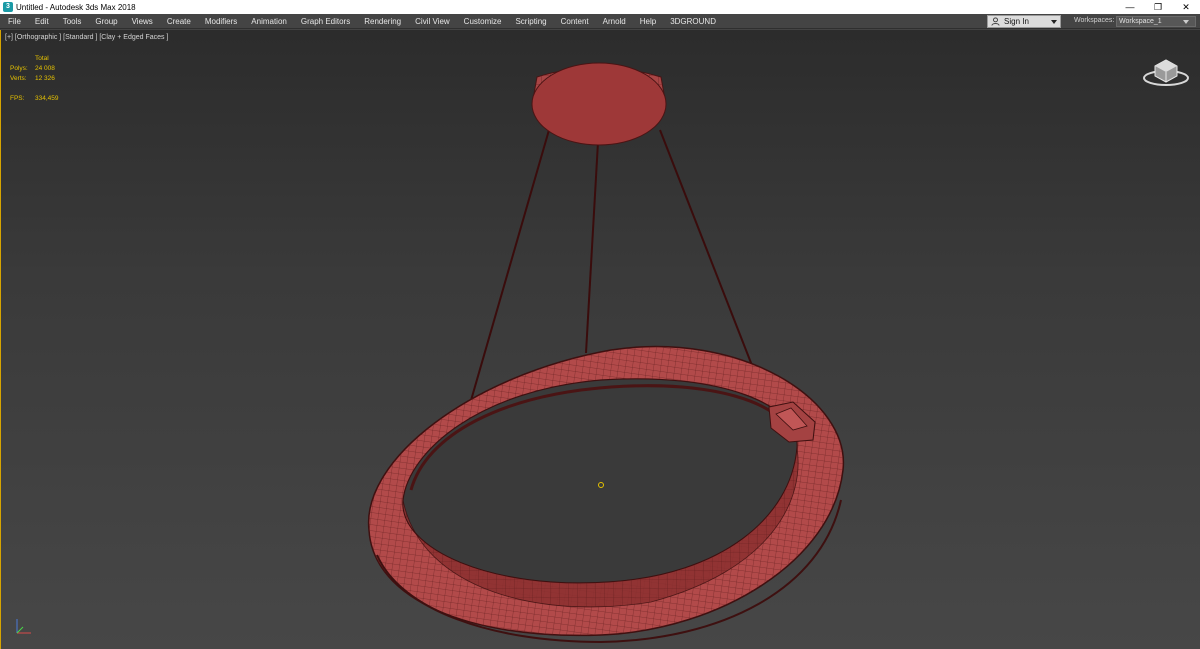  Describe the element at coordinates (575, 21) in the screenshot. I see `menu-content: Content` at that location.